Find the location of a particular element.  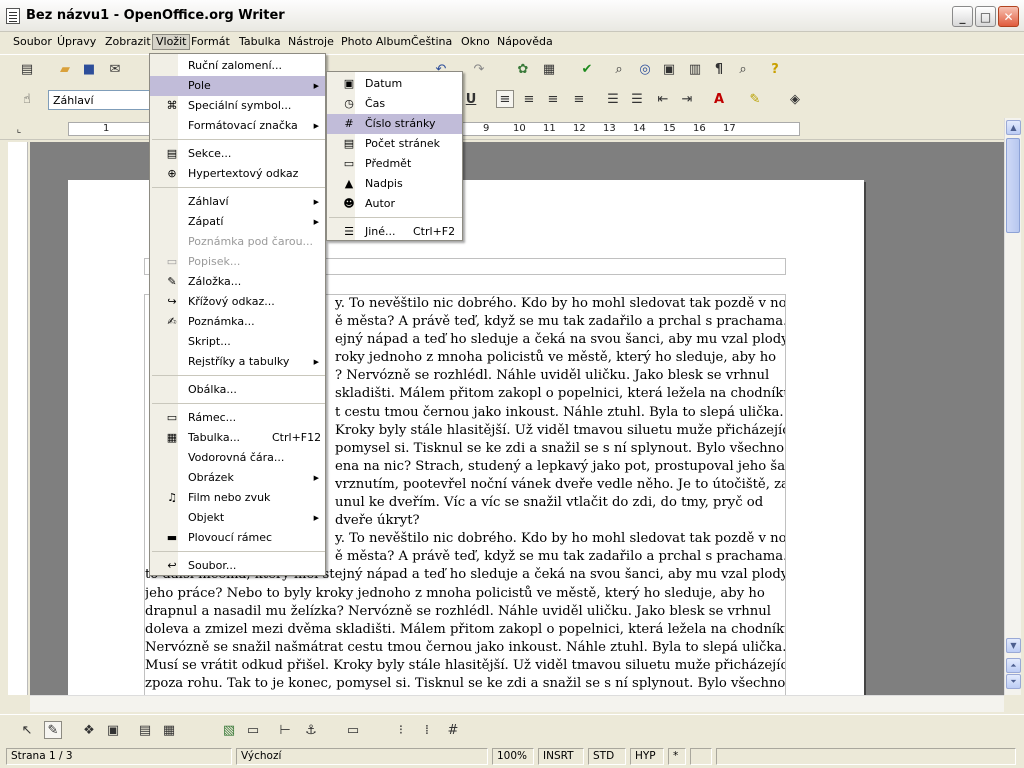

spellcheck-icon: ✔ is located at coordinates (587, 69).